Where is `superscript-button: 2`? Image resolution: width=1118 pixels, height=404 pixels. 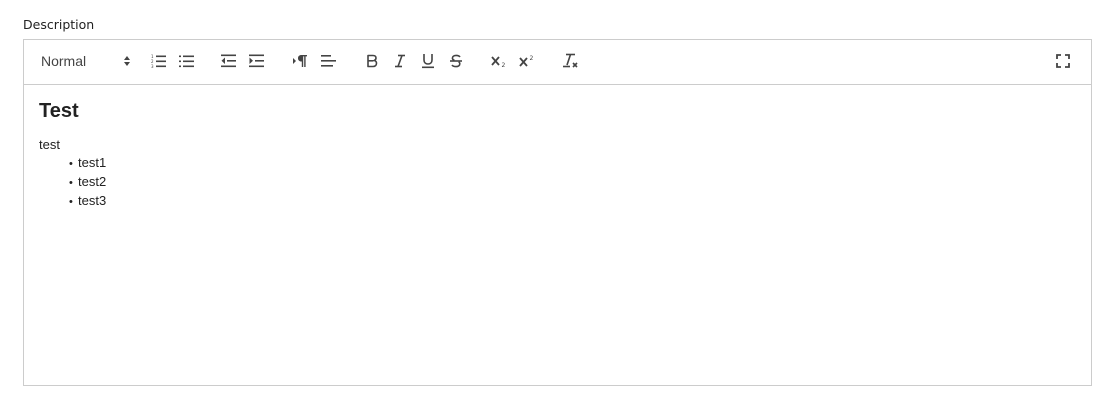
superscript-button: 2 is located at coordinates (527, 61).